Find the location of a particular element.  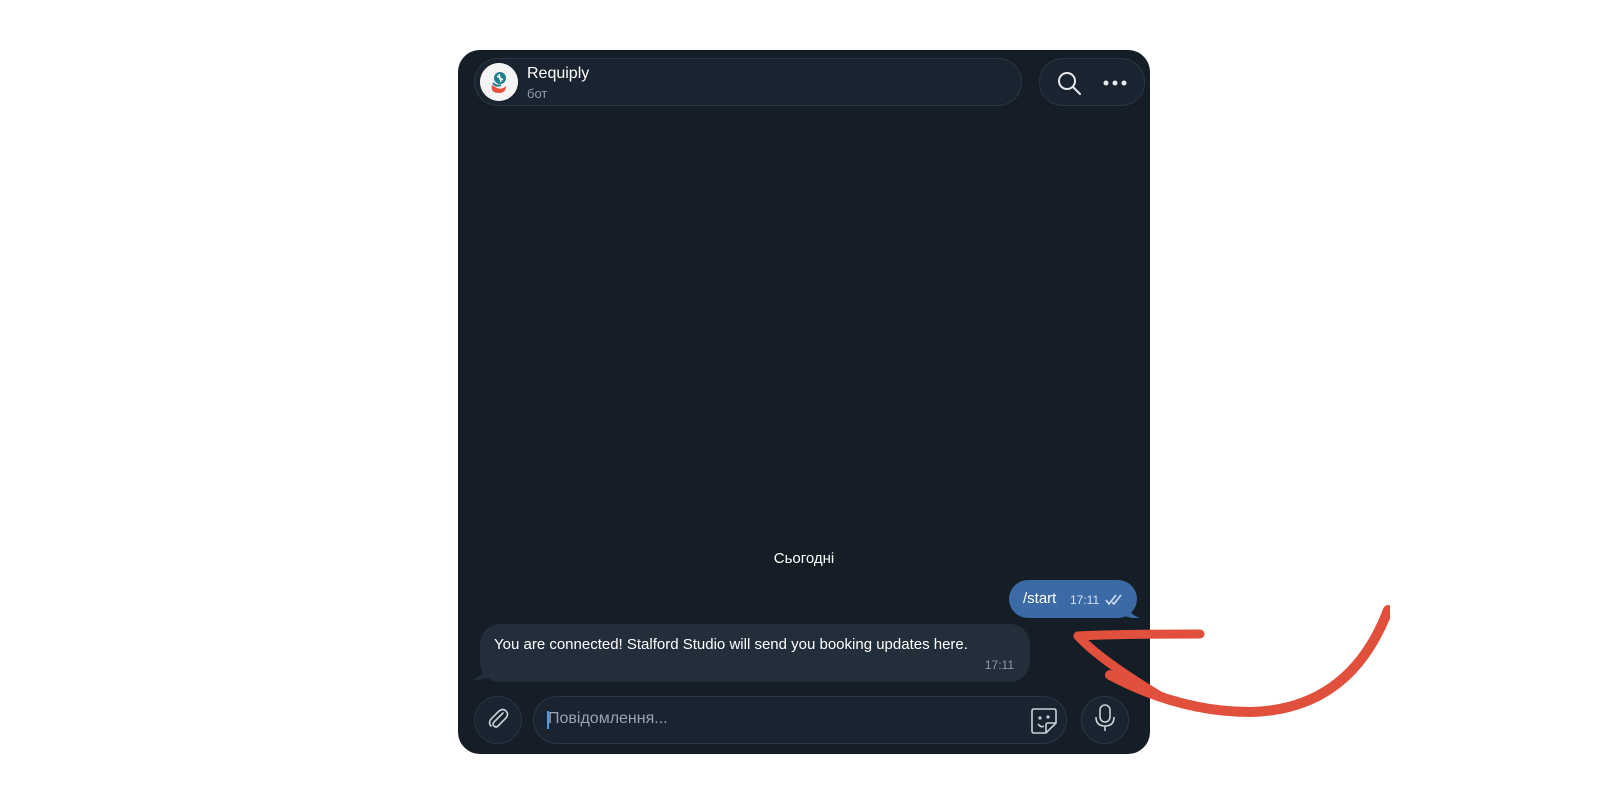

more-icon is located at coordinates (1115, 83).